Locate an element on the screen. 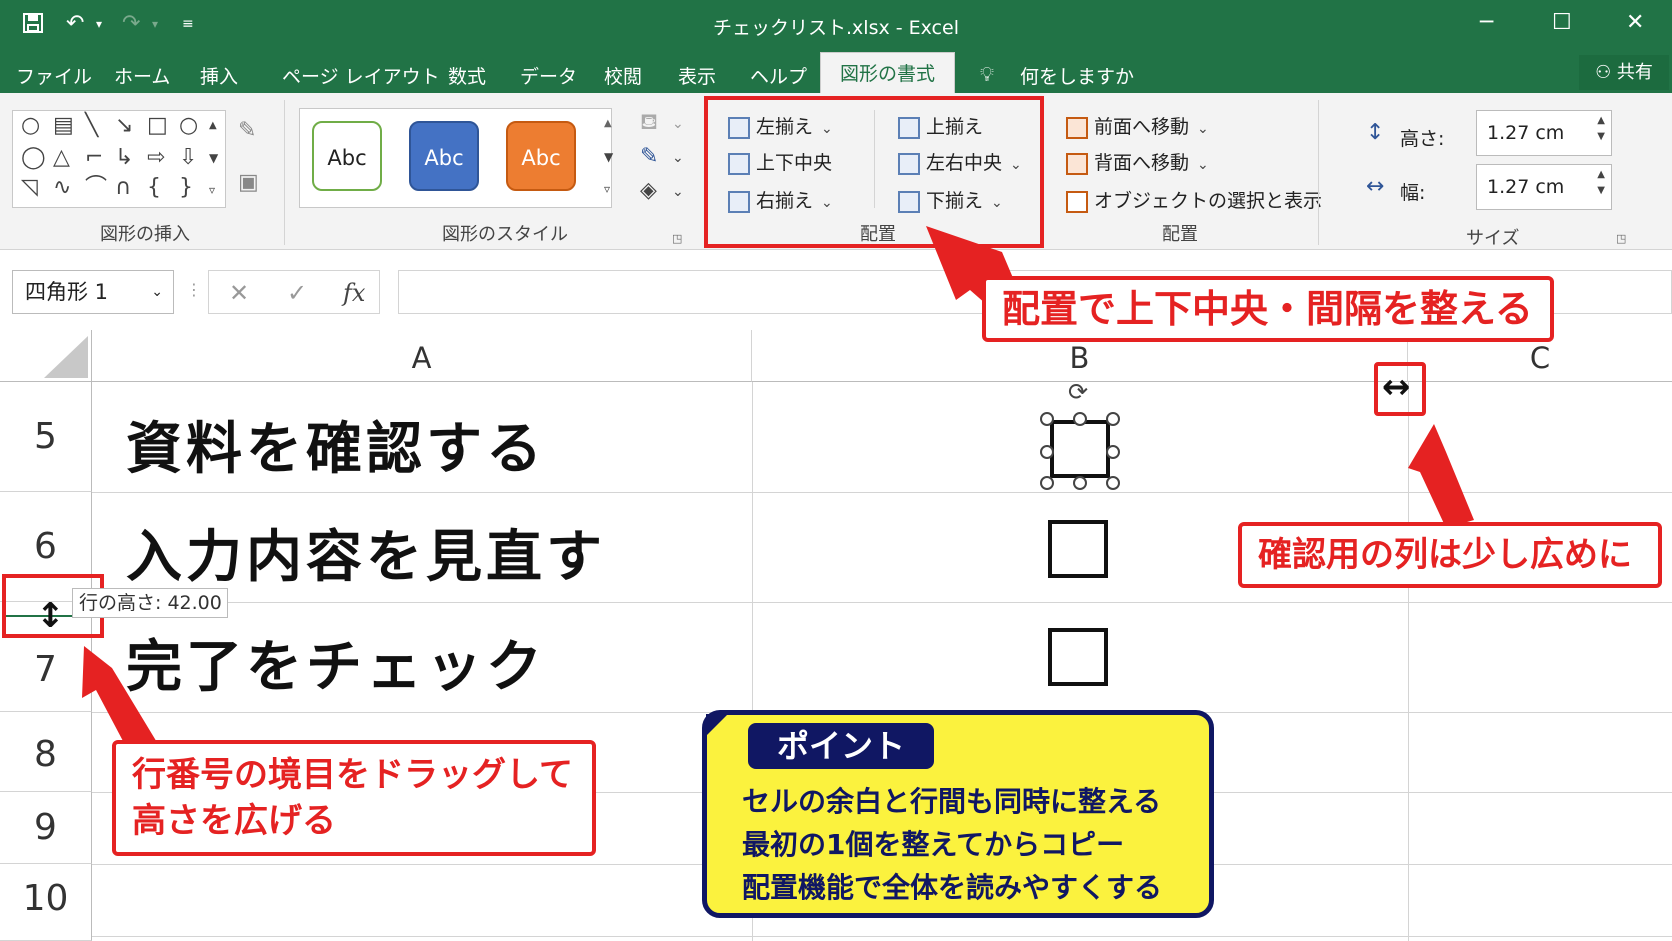 This screenshot has width=1672, height=941. callout-row-line2: 高さを広げる is located at coordinates (234, 821).